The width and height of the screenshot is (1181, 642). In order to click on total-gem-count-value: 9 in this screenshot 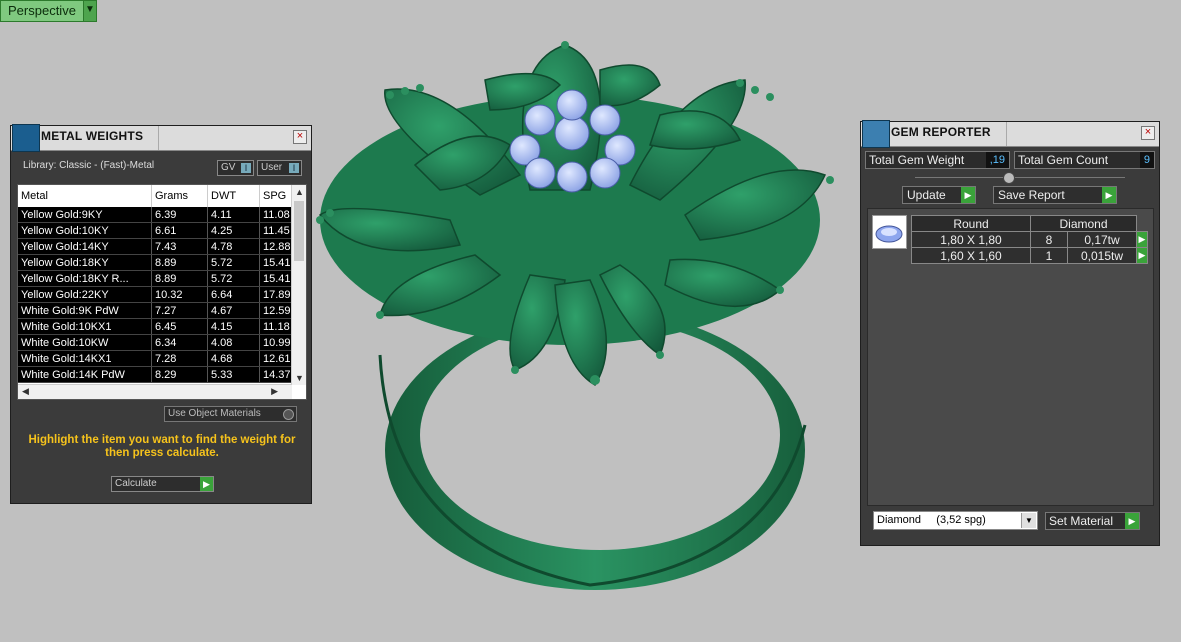, I will do `click(1146, 160)`.